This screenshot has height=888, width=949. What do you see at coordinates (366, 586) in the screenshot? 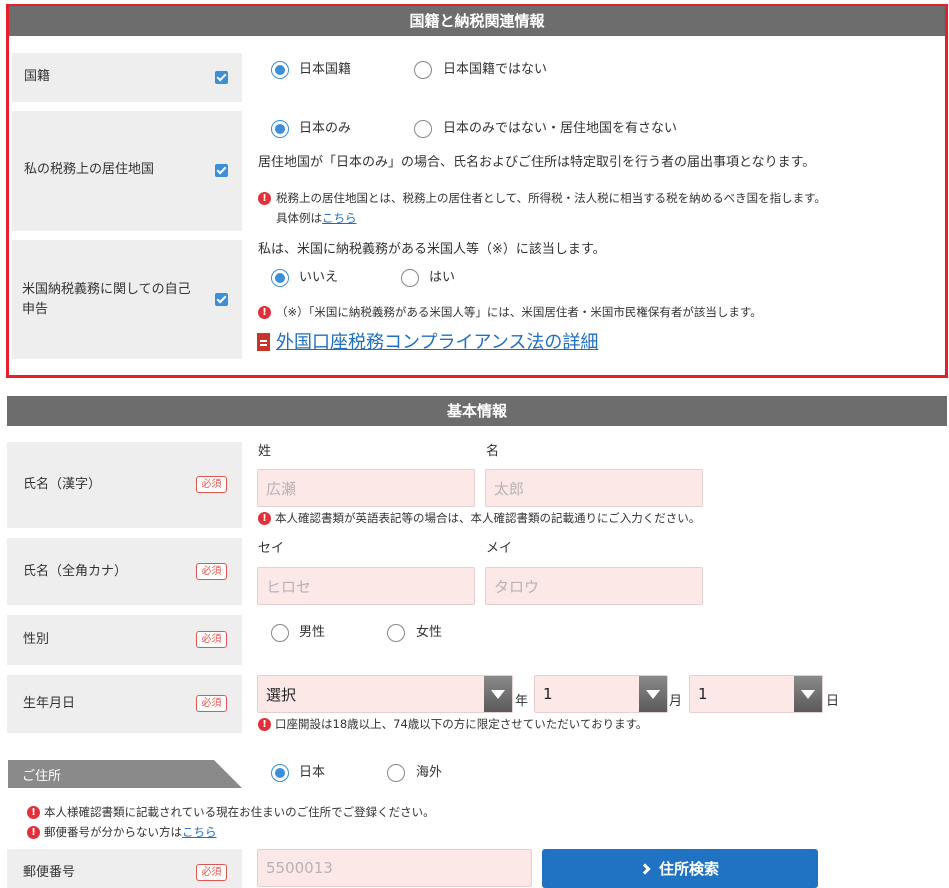
I see `last-name-kana-input: ヒロセ` at bounding box center [366, 586].